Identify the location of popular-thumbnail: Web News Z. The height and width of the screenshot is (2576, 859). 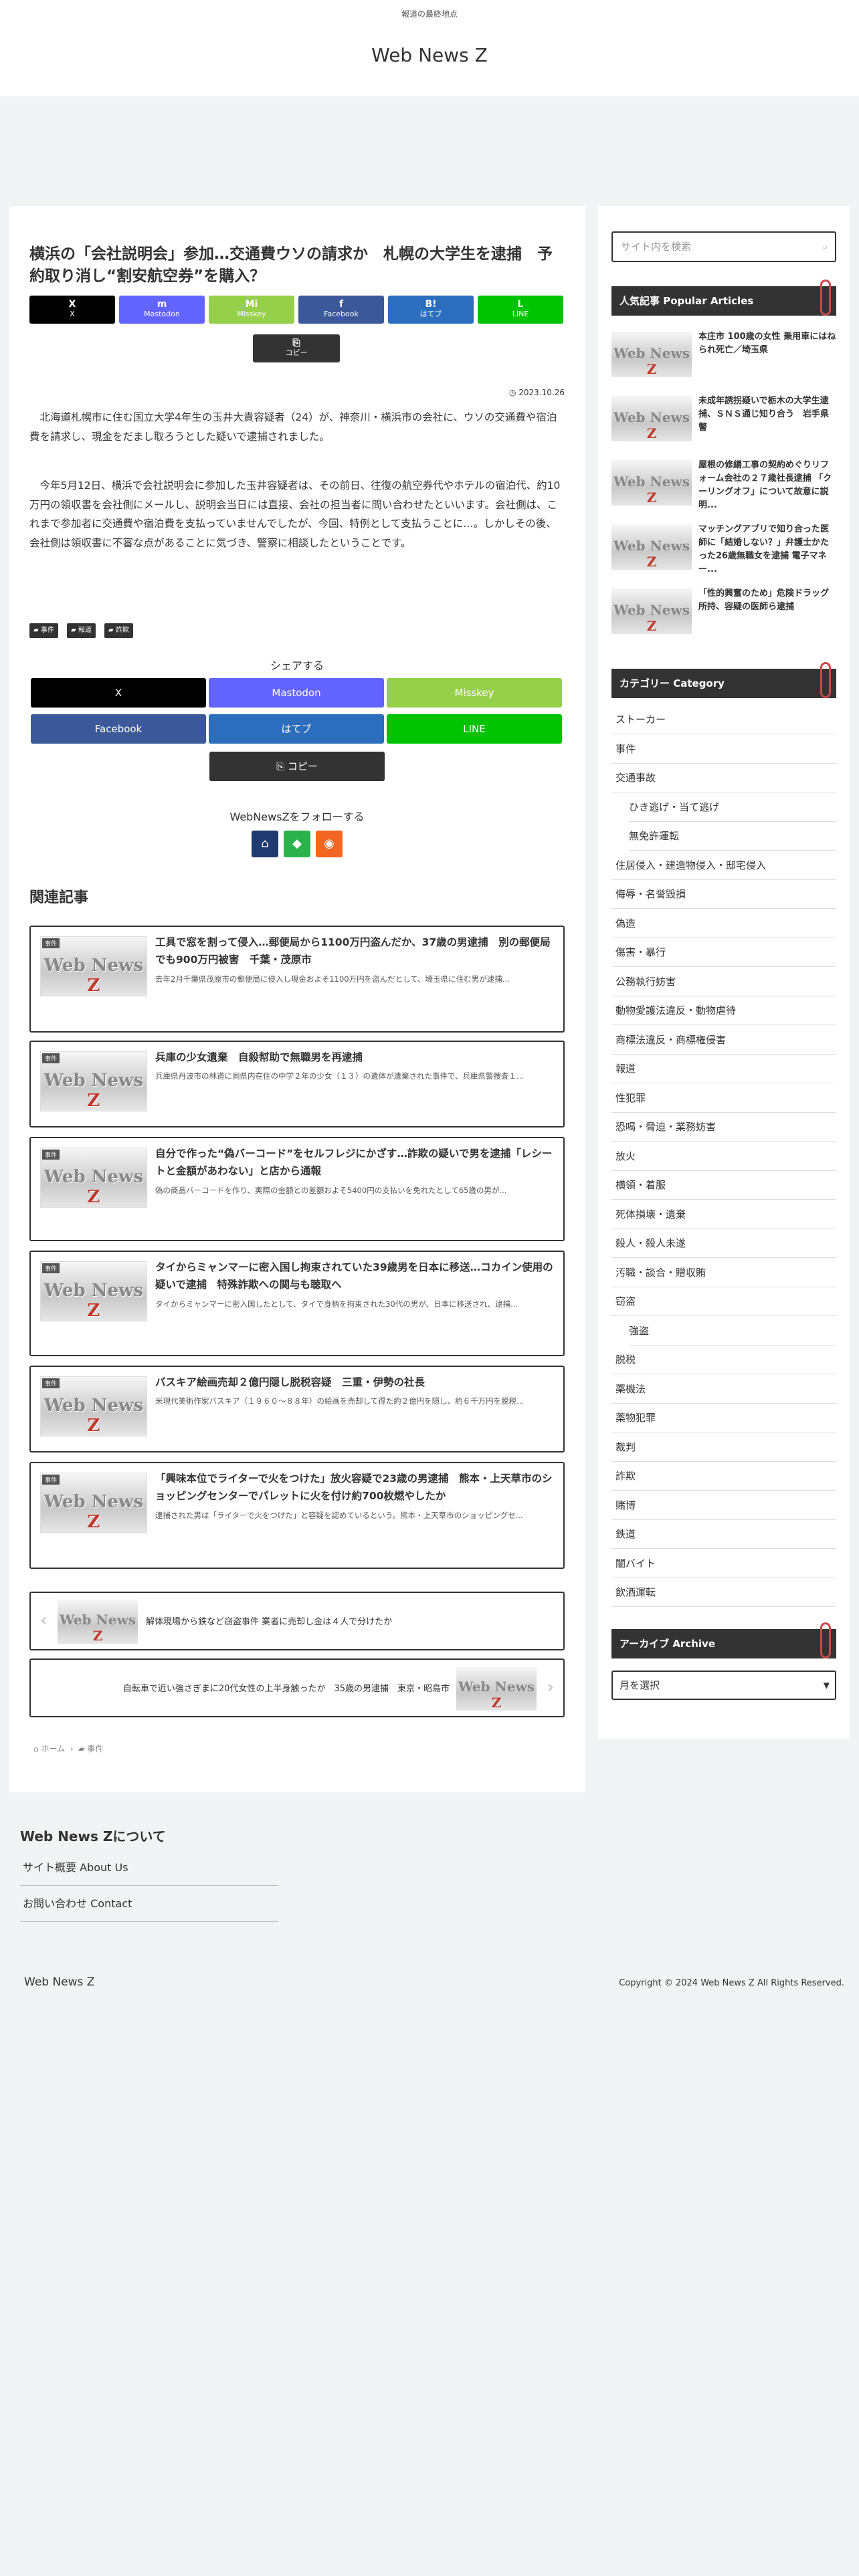
(651, 547).